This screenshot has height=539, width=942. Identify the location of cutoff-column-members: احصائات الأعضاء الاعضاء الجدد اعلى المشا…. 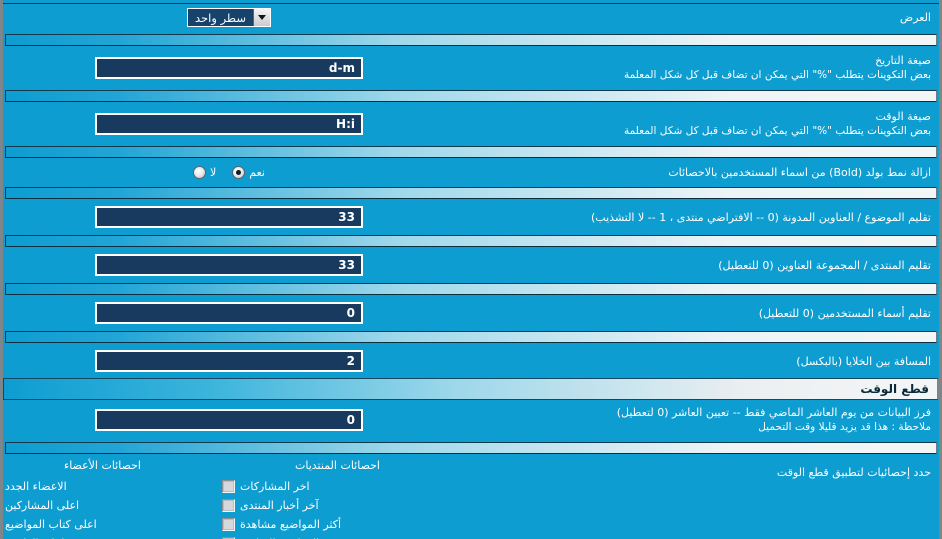
(111, 499).